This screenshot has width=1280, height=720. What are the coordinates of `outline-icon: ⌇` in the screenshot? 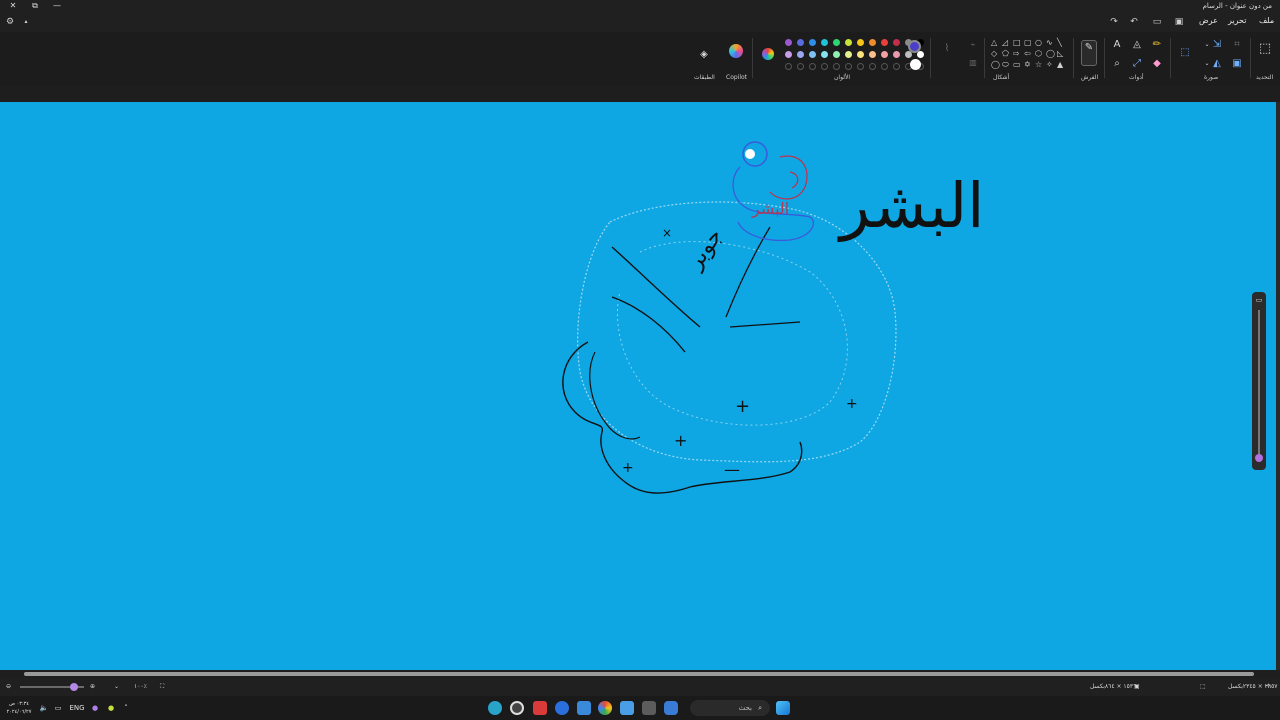 It's located at (947, 49).